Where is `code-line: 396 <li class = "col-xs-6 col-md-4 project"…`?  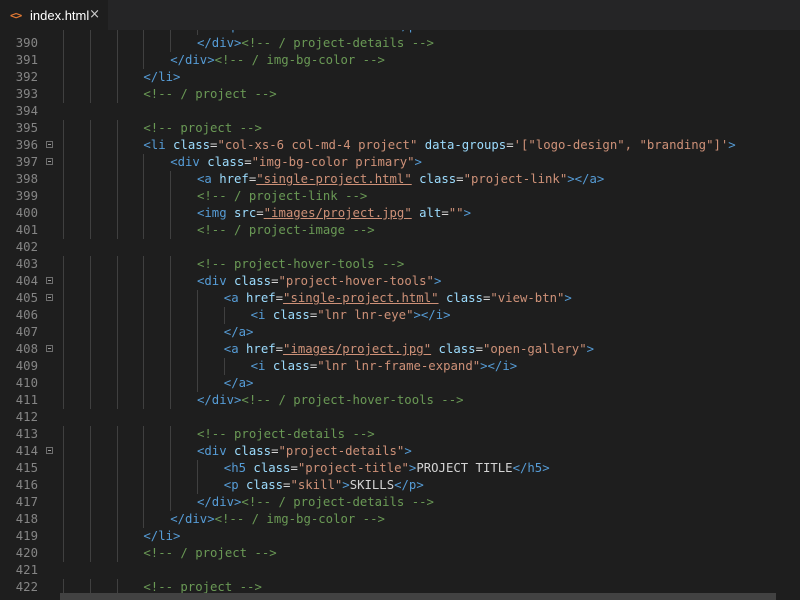
code-line: 396 <li class = "col-xs-6 col-md-4 project"… is located at coordinates (400, 145).